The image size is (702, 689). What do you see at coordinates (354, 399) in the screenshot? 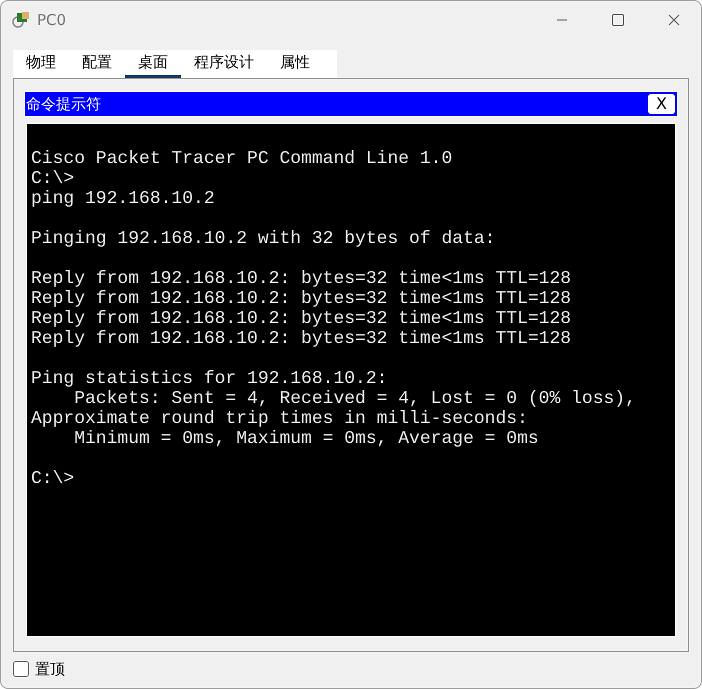
I see `terminal-line: Packets: Sent = 4, Received = 4, Lost = 0 (0% loss),` at bounding box center [354, 399].